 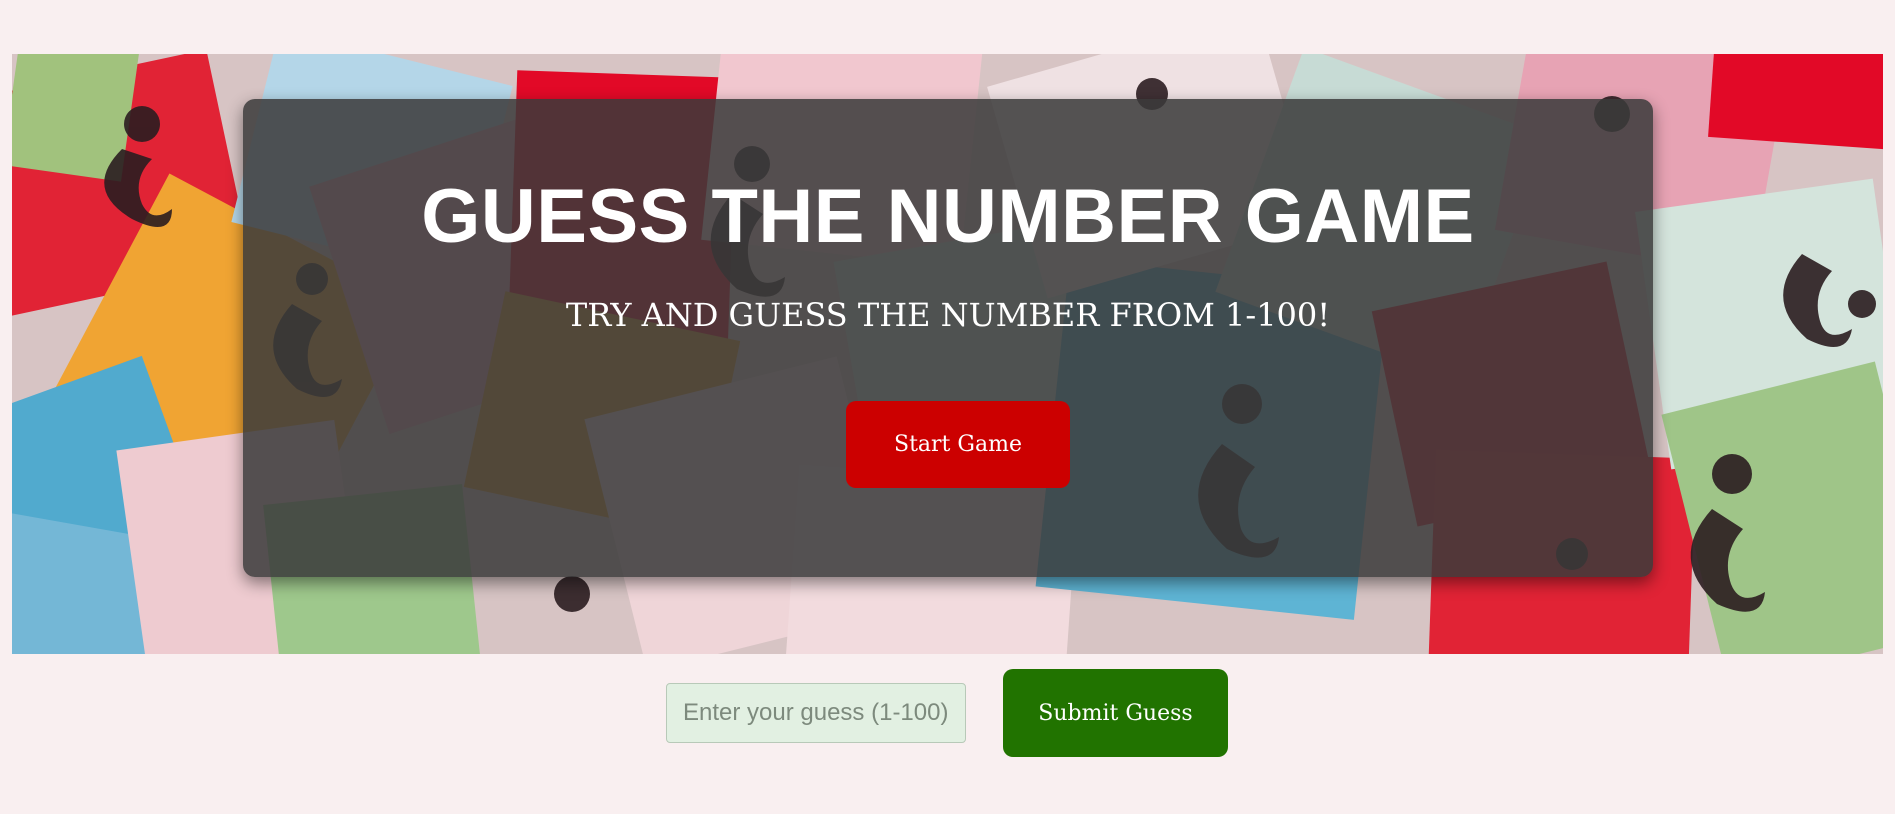 I want to click on page-title: GUESS THE NUMBER GAME, so click(x=948, y=216).